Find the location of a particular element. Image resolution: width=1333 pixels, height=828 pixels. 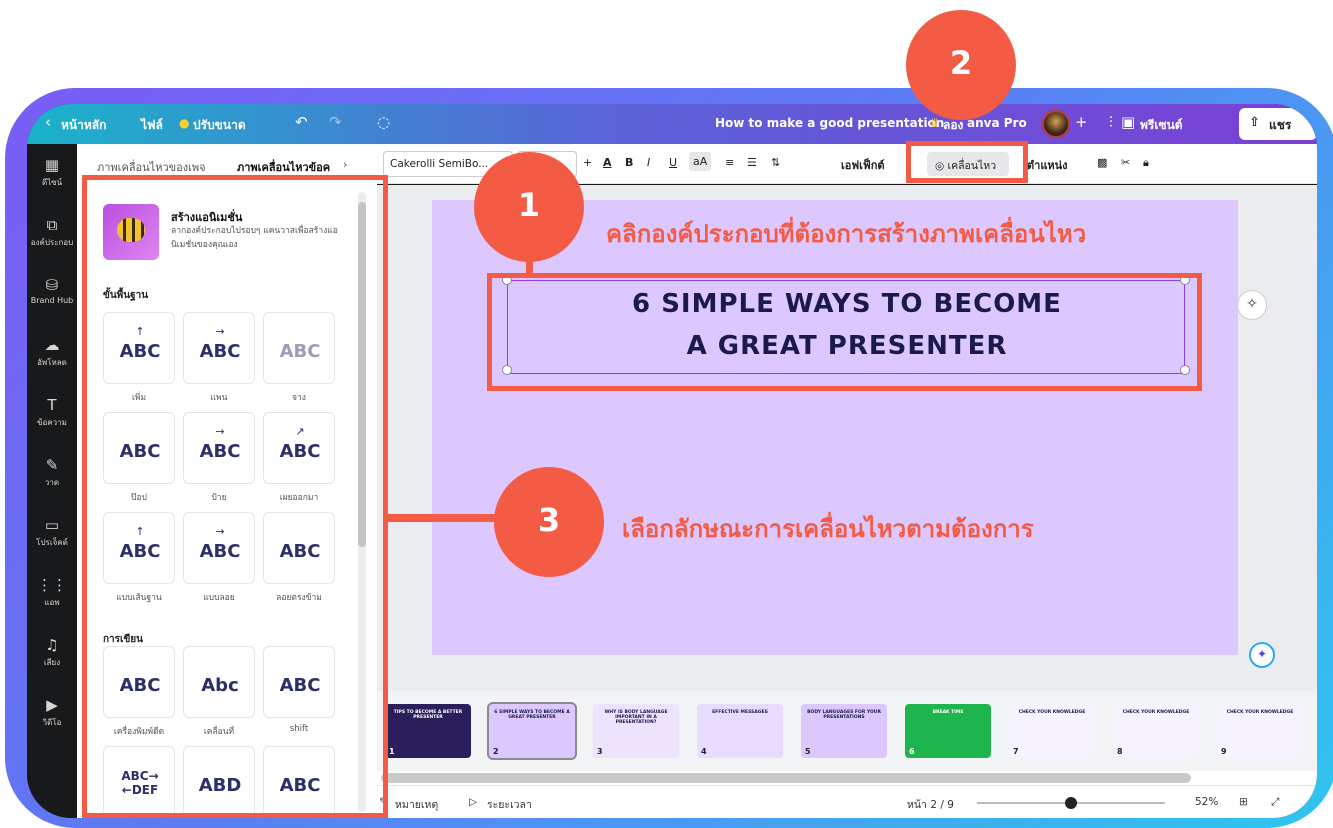

page-thumbnail-9: CHECK YOUR KNOWLEDGE 9 is located at coordinates (1260, 731).